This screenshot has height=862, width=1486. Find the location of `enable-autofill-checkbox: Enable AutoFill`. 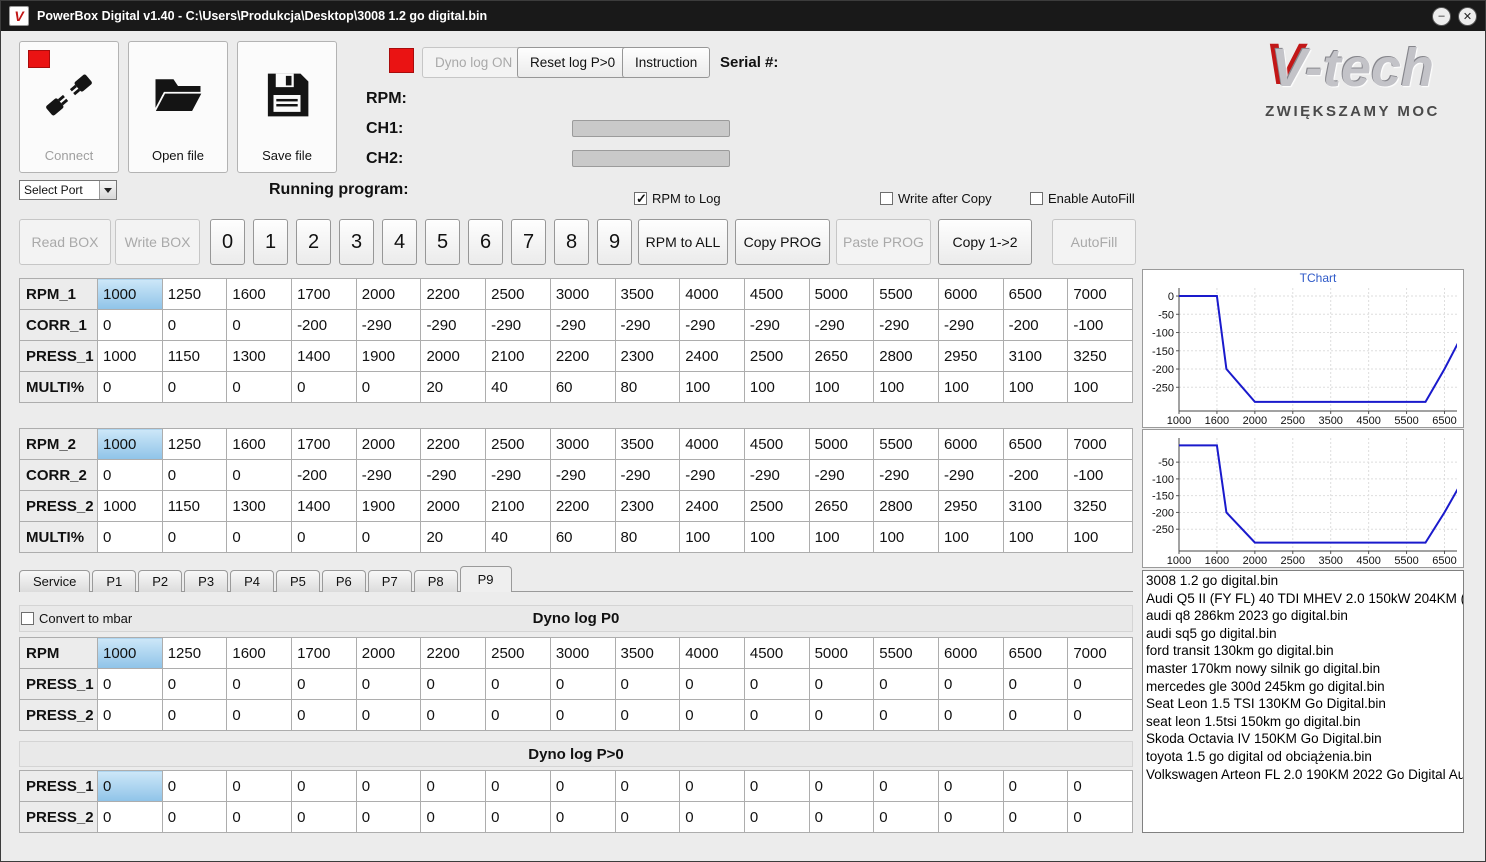

enable-autofill-checkbox: Enable AutoFill is located at coordinates (1082, 198).